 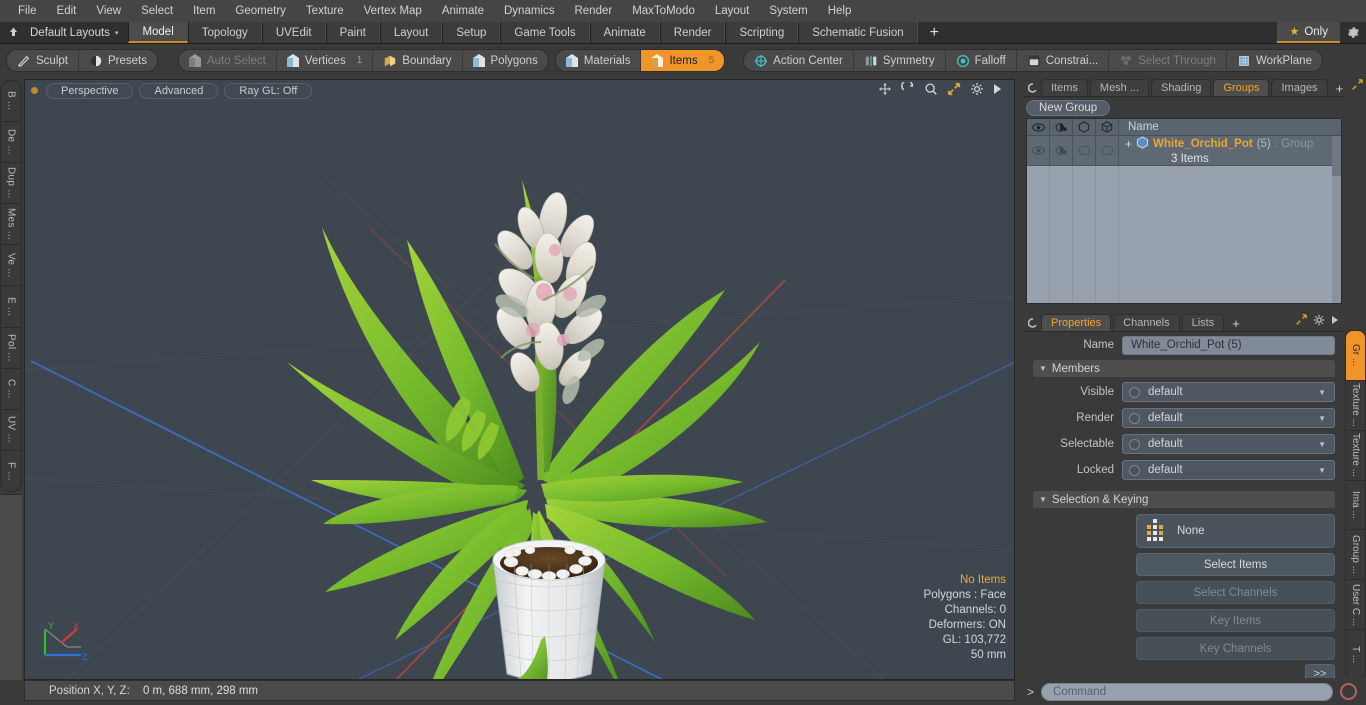 I want to click on menu-item-select: Select, so click(x=157, y=11).